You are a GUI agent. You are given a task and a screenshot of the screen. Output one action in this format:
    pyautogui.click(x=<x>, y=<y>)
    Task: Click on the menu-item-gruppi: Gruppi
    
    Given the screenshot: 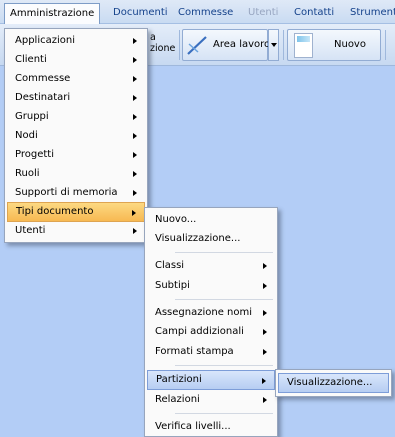 What is the action you would take?
    pyautogui.click(x=76, y=117)
    